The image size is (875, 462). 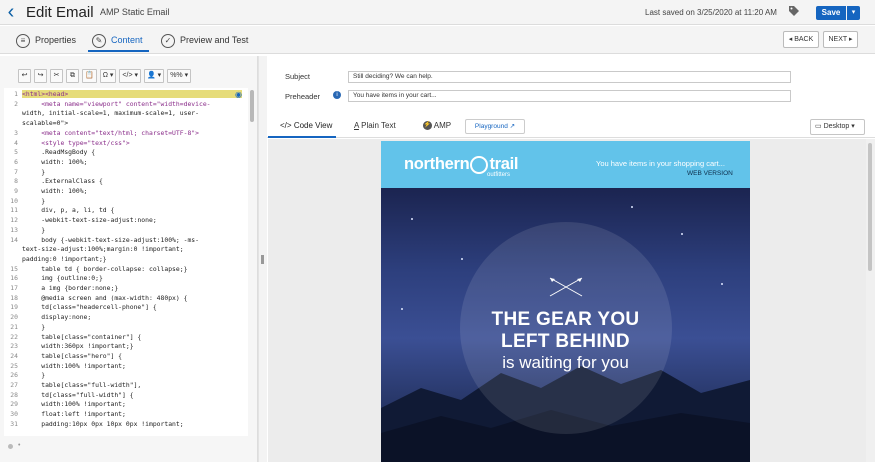 What do you see at coordinates (870, 207) in the screenshot?
I see `preview-scrollbar-thumb` at bounding box center [870, 207].